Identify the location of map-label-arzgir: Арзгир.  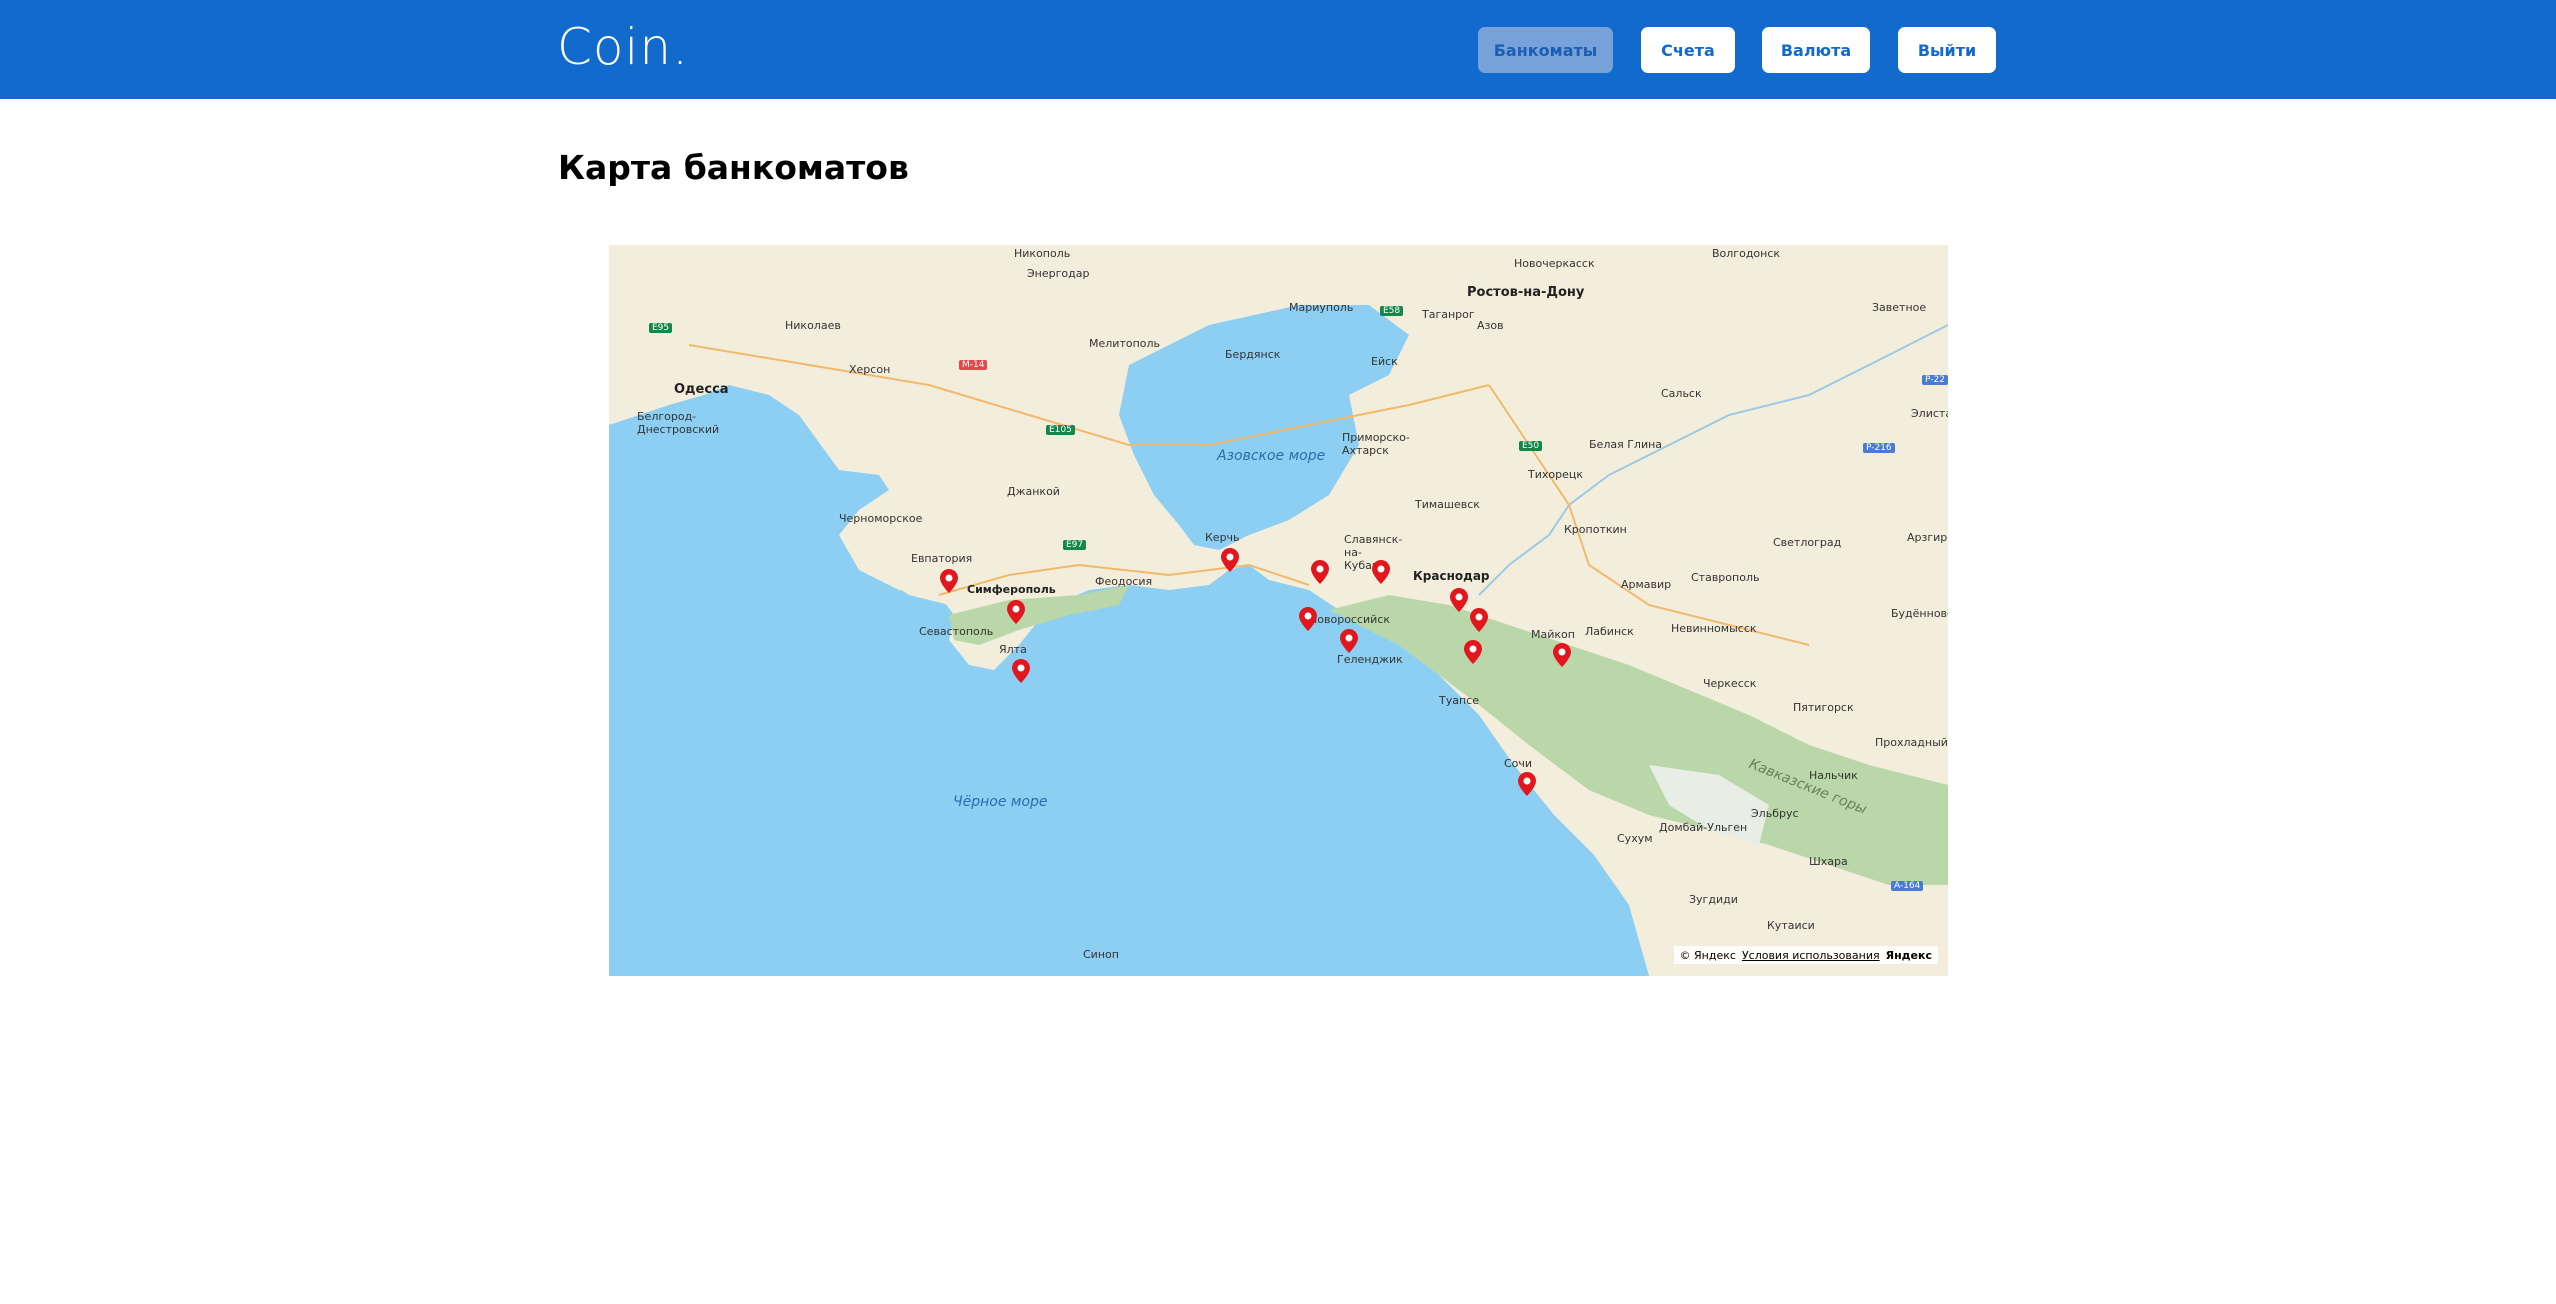
(1927, 537).